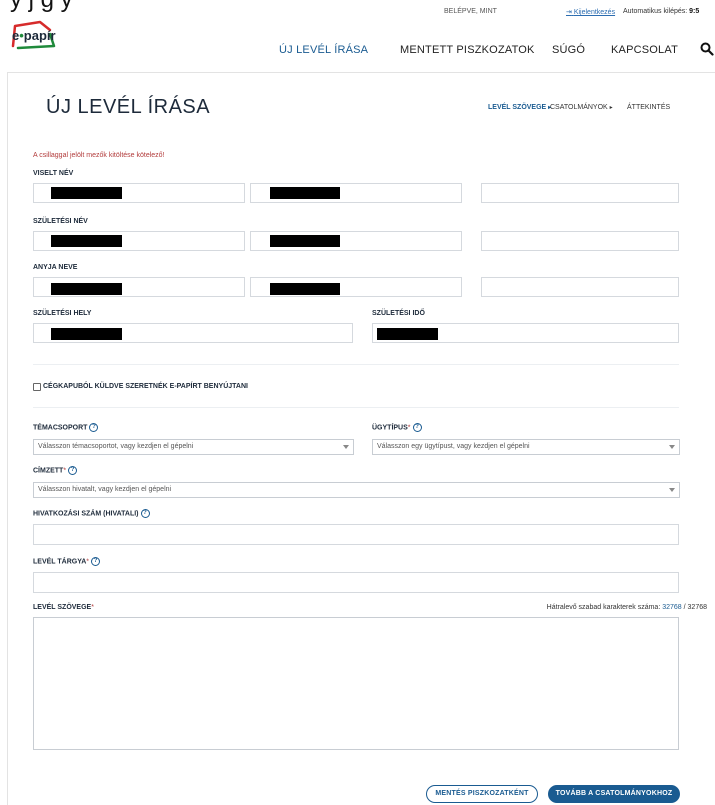 Image resolution: width=715 pixels, height=805 pixels. Describe the element at coordinates (60, 221) in the screenshot. I see `szuletesi-nev-label: SZÜLETÉSI NÉV` at that location.